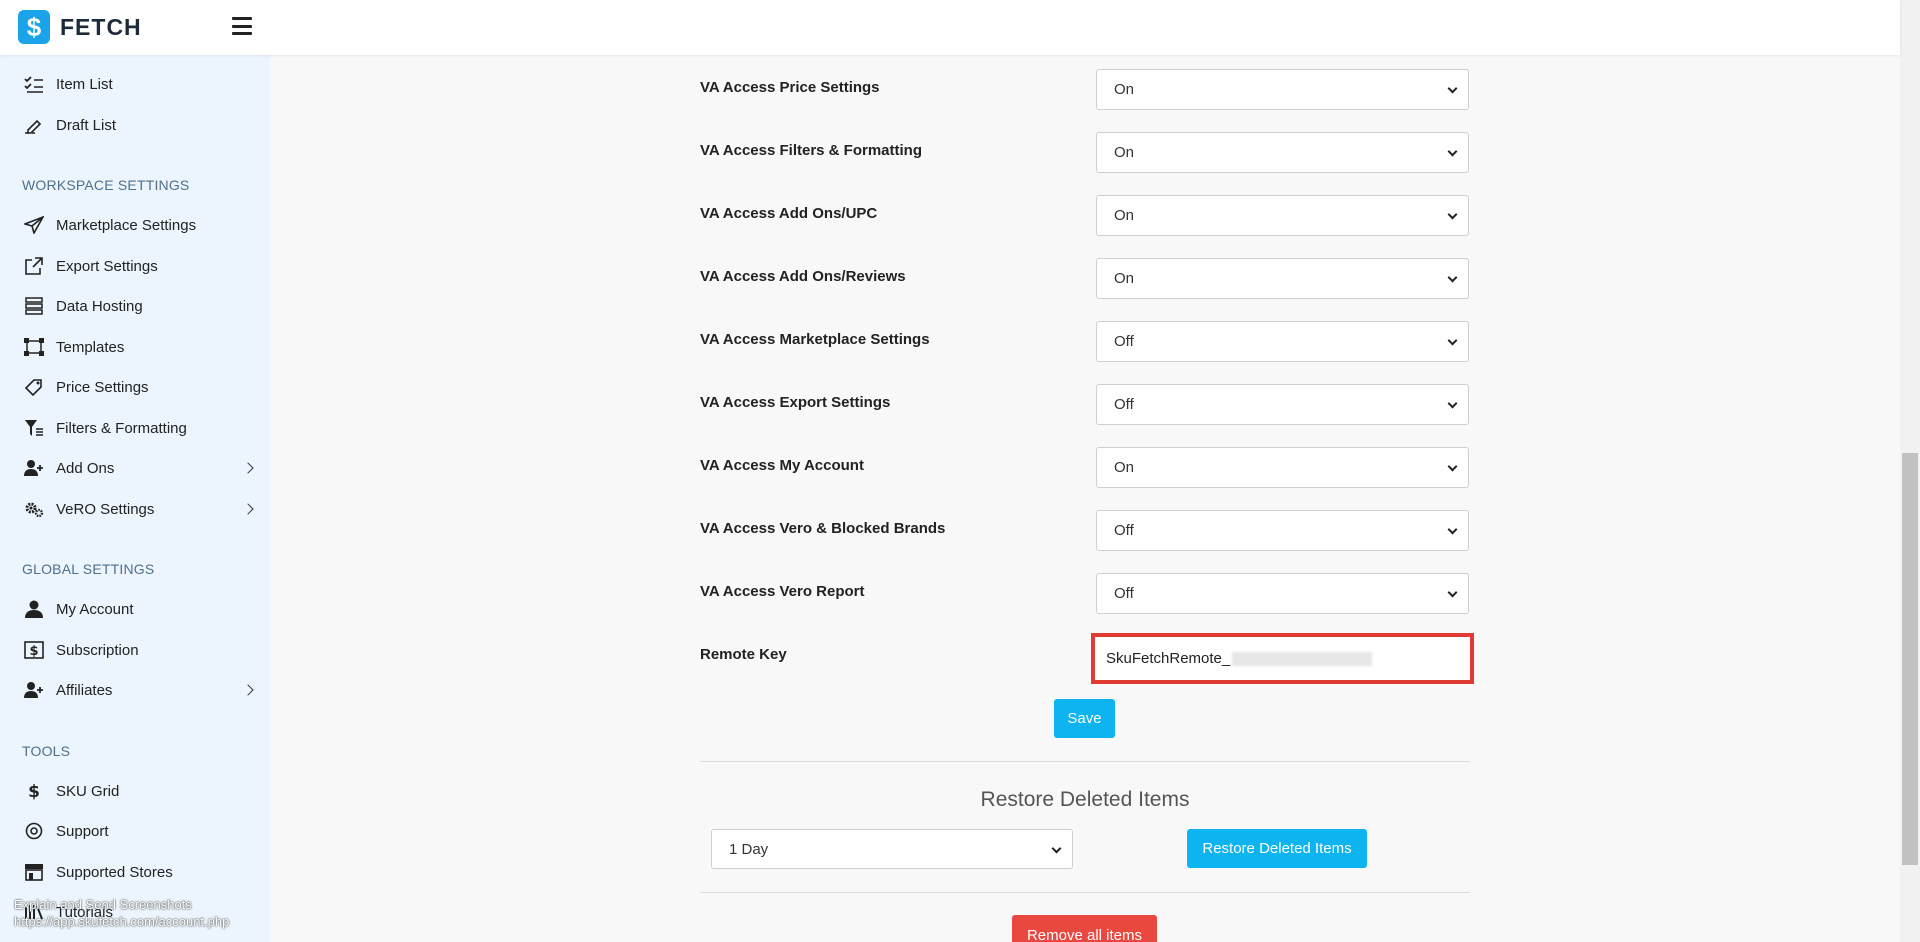 The image size is (1920, 942). What do you see at coordinates (137, 84) in the screenshot?
I see `sidebar-item-item-list: Item List` at bounding box center [137, 84].